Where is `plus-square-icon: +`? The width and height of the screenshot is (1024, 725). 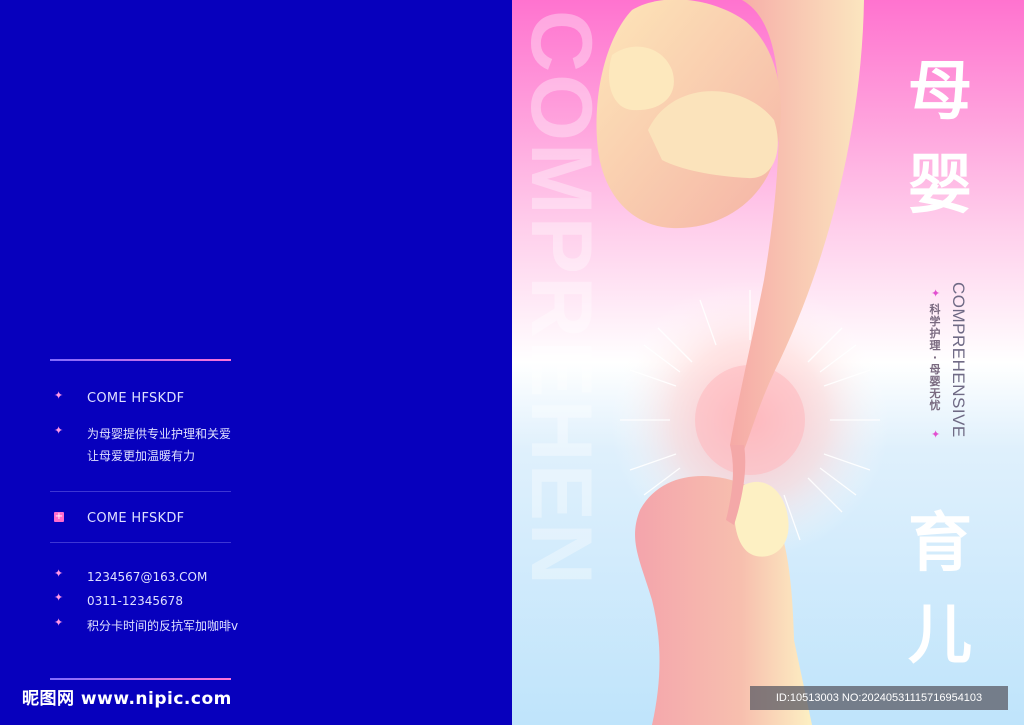 plus-square-icon: + is located at coordinates (59, 516).